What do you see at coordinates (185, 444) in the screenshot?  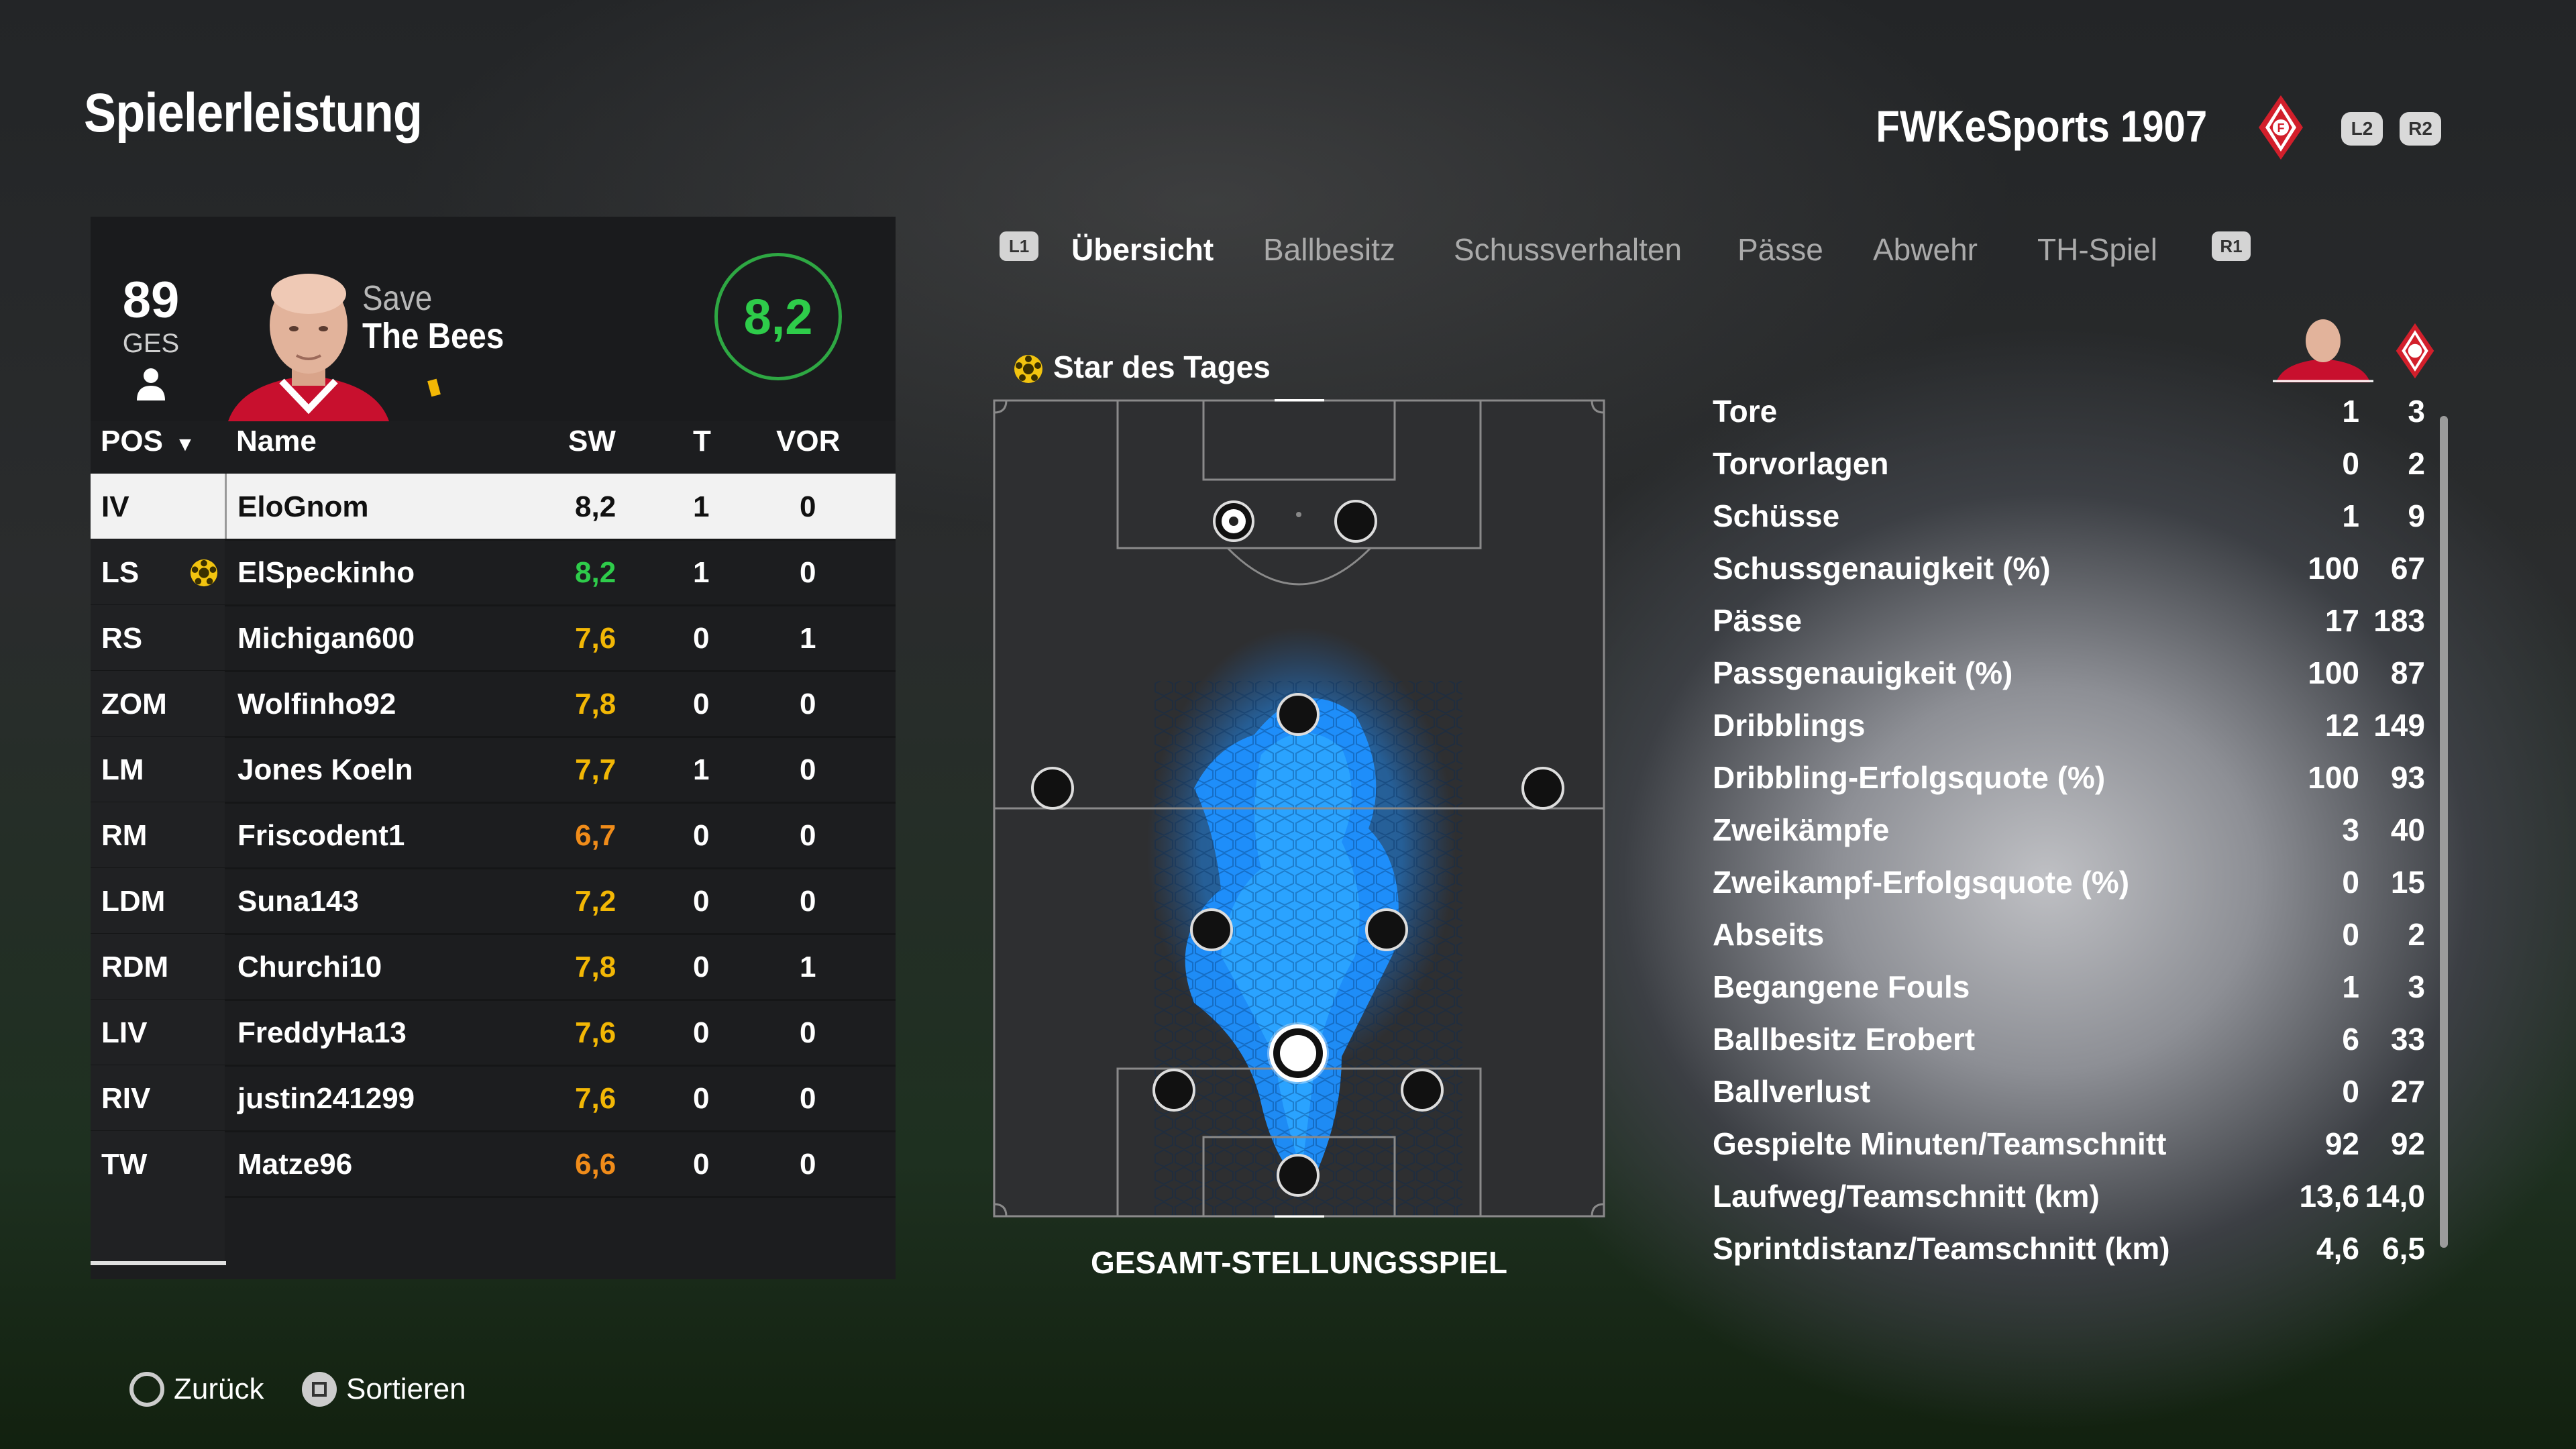 I see `sort-down-icon: ▼` at bounding box center [185, 444].